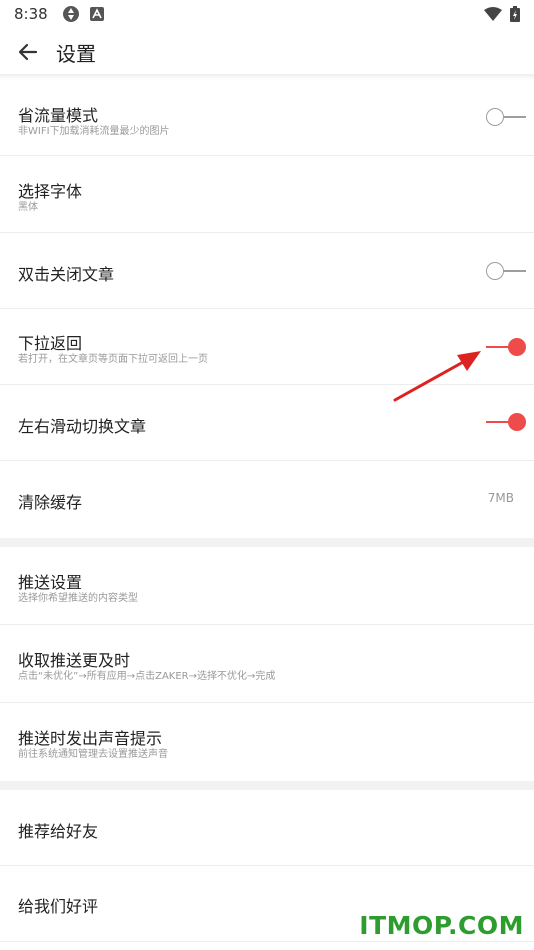  What do you see at coordinates (58, 906) in the screenshot?
I see `setting-title: 给我们好评` at bounding box center [58, 906].